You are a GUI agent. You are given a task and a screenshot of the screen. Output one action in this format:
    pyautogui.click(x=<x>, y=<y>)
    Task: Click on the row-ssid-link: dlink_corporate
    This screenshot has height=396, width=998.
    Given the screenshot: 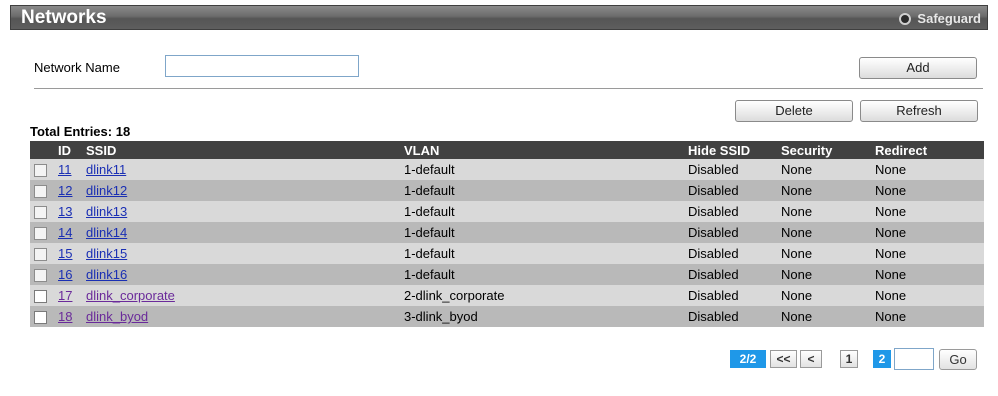 What is the action you would take?
    pyautogui.click(x=130, y=295)
    